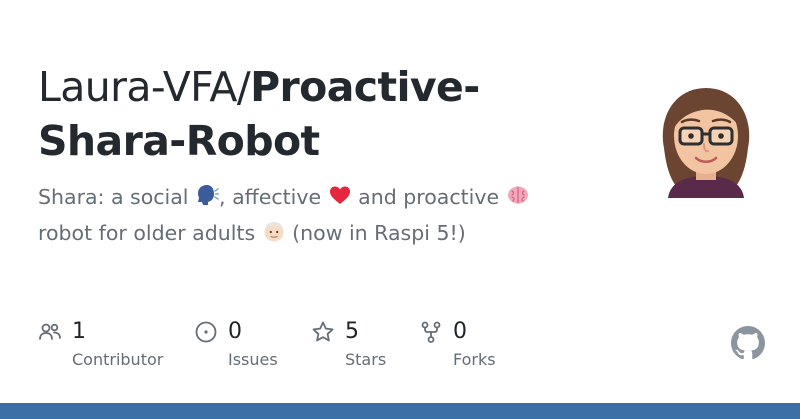  What do you see at coordinates (375, 233) in the screenshot?
I see `description-text-5: (now in Raspi 5!)` at bounding box center [375, 233].